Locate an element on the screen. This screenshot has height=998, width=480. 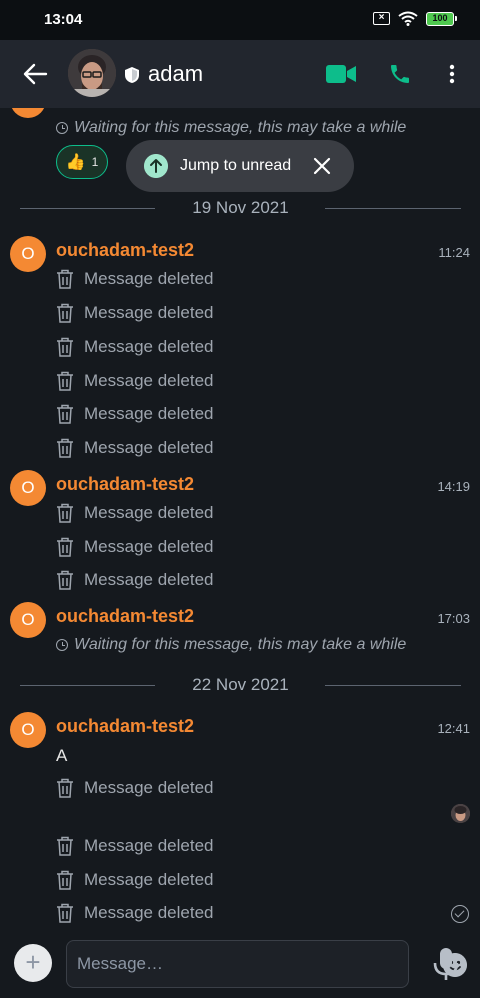
arrow-up-icon is located at coordinates (156, 166).